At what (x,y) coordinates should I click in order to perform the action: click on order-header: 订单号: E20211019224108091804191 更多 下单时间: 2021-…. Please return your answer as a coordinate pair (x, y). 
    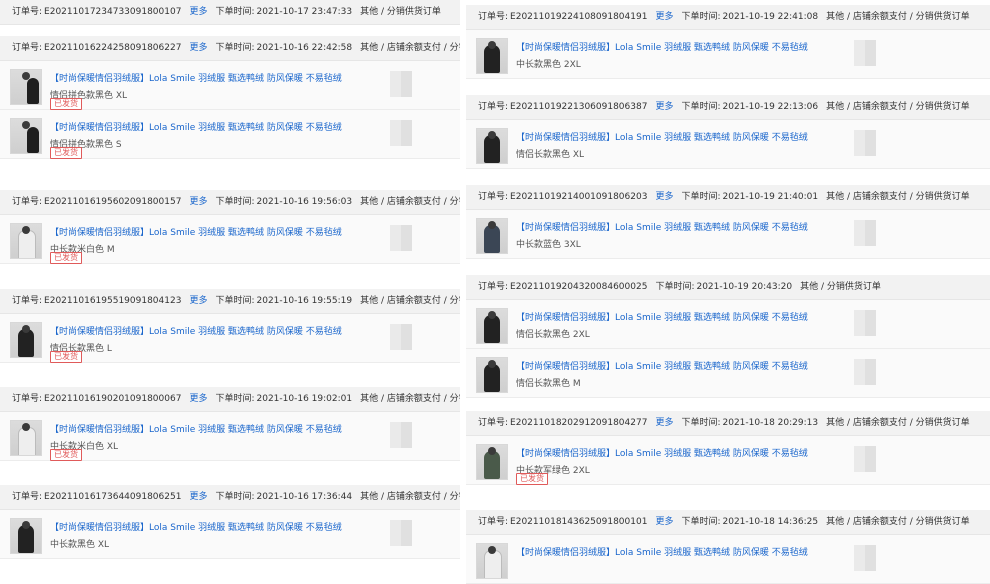
    Looking at the image, I should click on (728, 17).